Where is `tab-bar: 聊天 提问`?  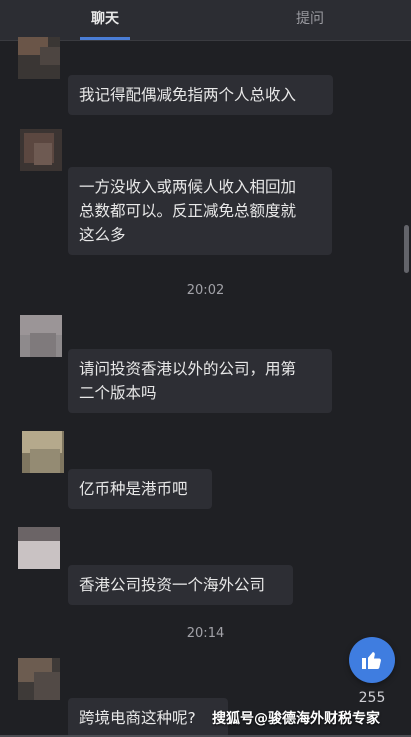 tab-bar: 聊天 提问 is located at coordinates (205, 20).